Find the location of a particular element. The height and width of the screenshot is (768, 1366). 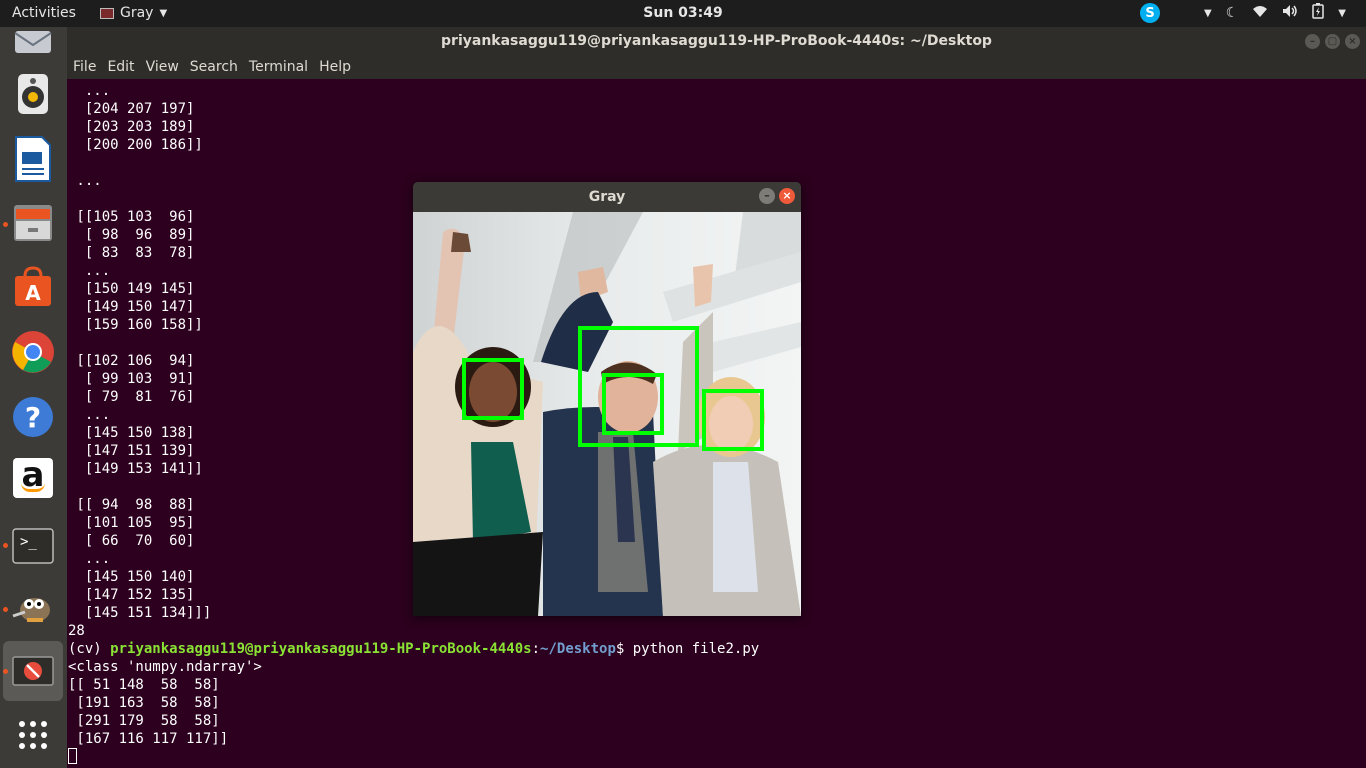

files-icon is located at coordinates (33, 223).